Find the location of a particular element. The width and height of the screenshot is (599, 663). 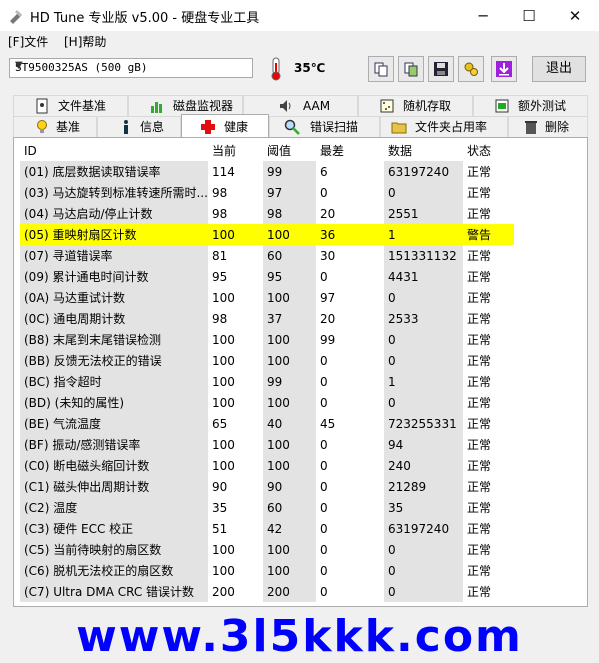

drive-select: ST9500325AS (500 gB) ▼ is located at coordinates (131, 68).